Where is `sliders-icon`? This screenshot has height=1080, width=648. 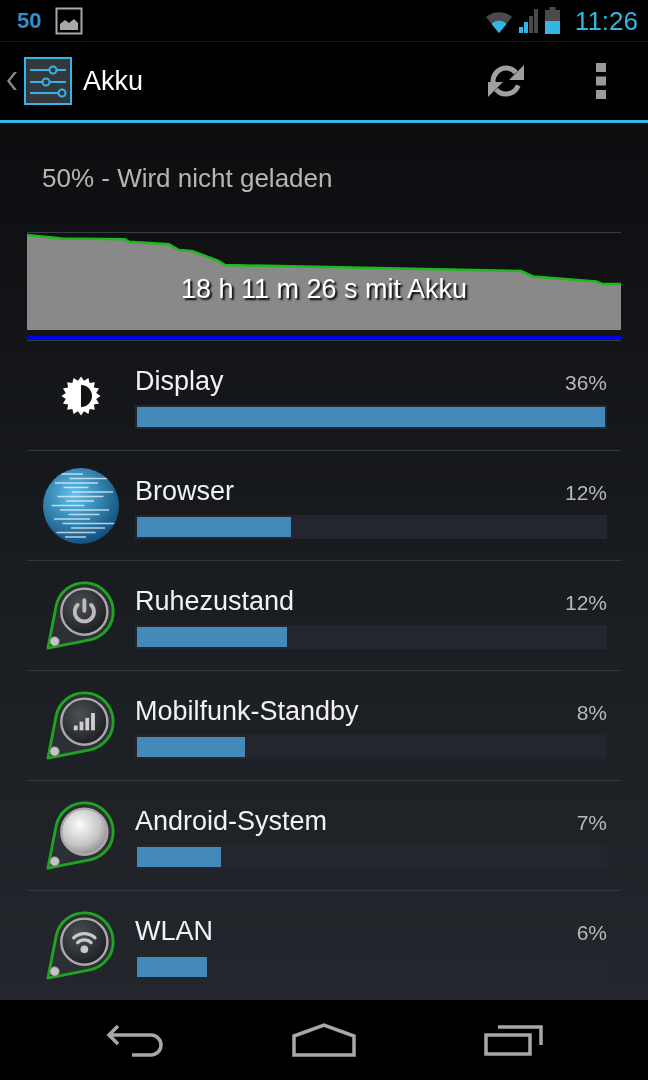 sliders-icon is located at coordinates (48, 81).